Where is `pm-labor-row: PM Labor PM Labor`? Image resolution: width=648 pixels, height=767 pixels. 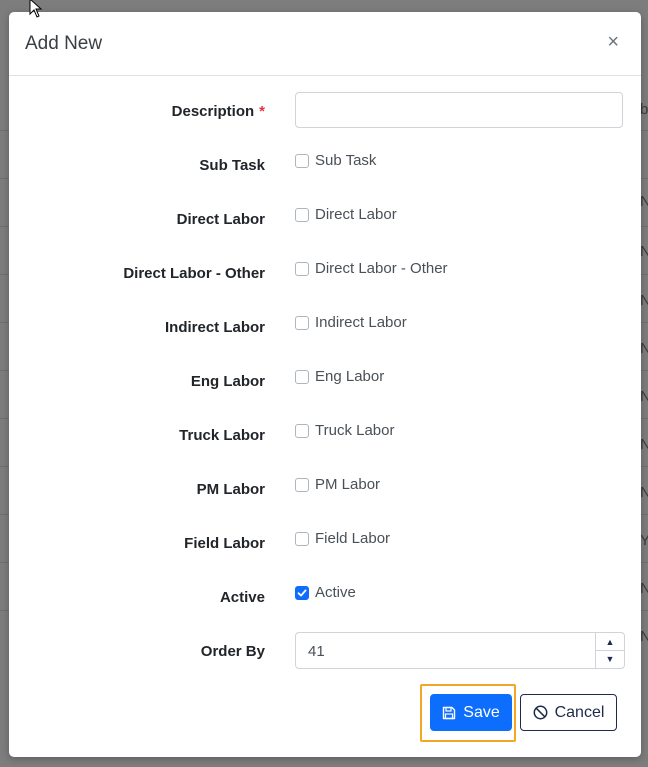
pm-labor-row: PM Labor PM Labor is located at coordinates (325, 494).